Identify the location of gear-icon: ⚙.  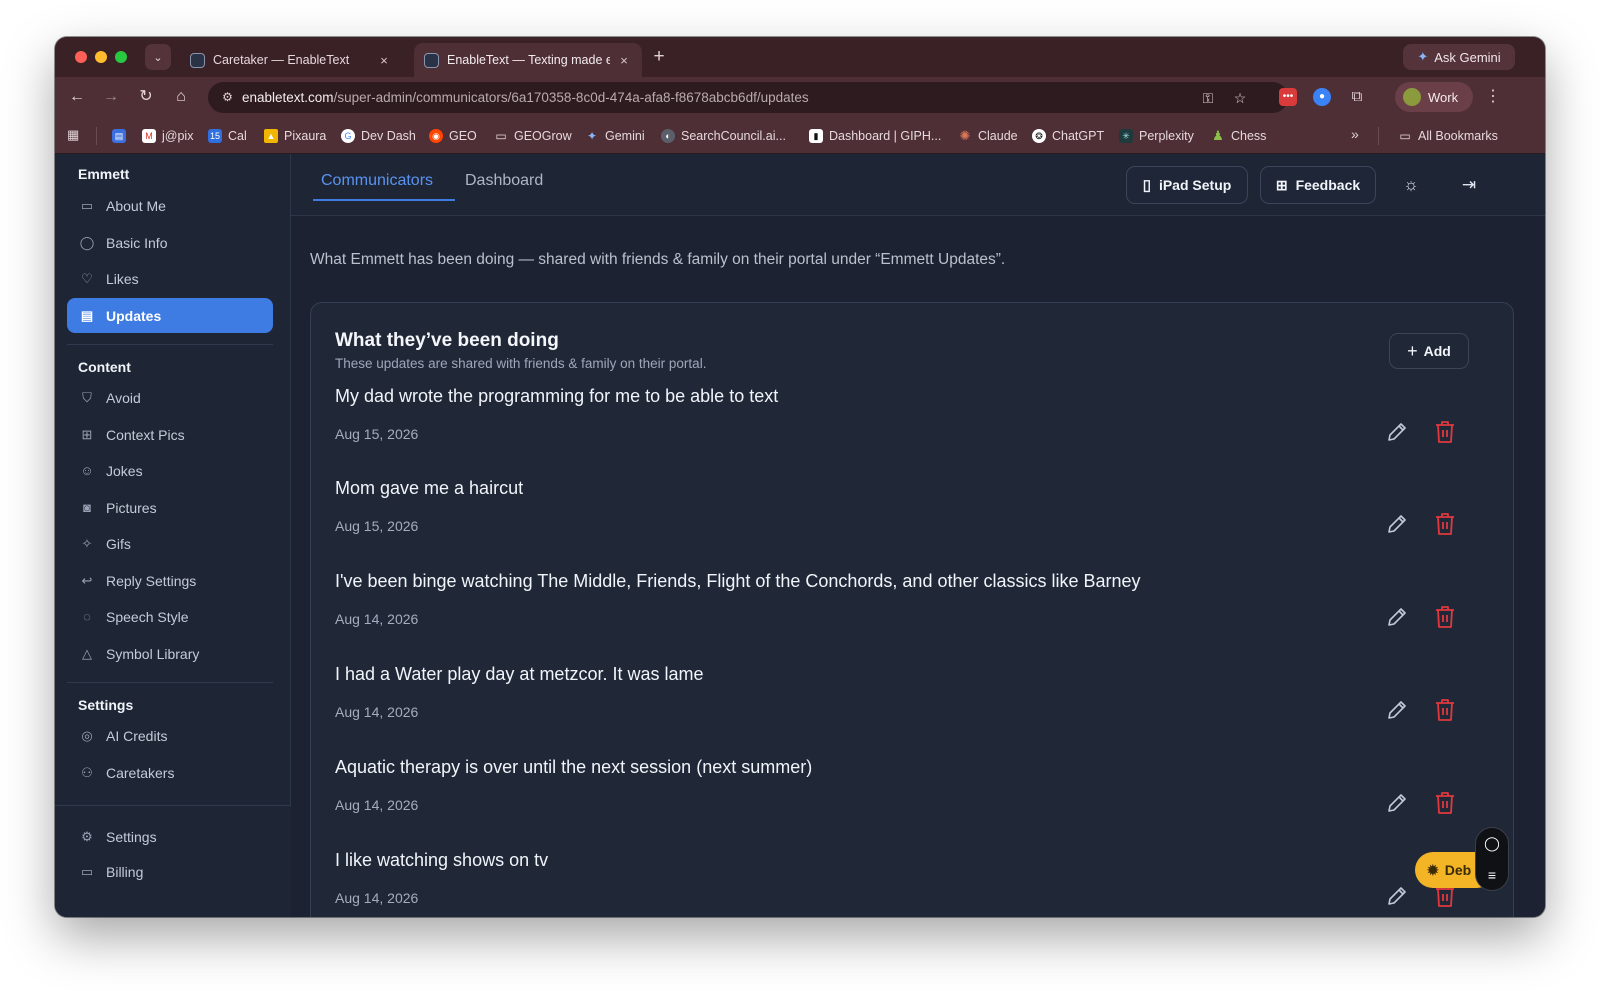
(87, 836).